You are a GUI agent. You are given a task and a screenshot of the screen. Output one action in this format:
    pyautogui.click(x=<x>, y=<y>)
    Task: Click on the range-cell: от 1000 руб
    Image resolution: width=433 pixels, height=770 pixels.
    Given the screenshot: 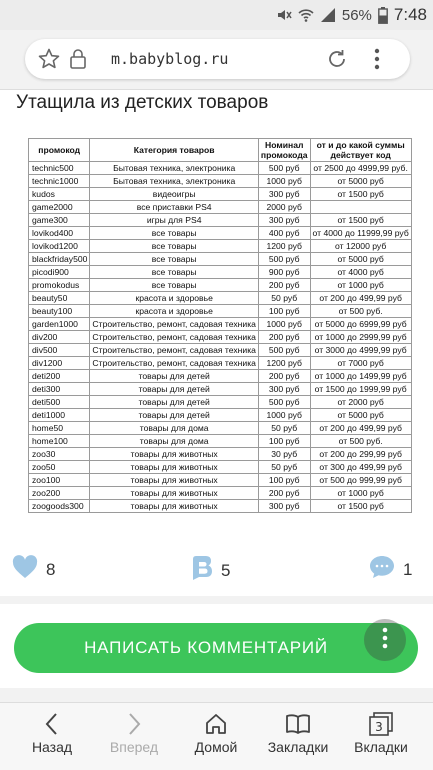 What is the action you would take?
    pyautogui.click(x=360, y=285)
    